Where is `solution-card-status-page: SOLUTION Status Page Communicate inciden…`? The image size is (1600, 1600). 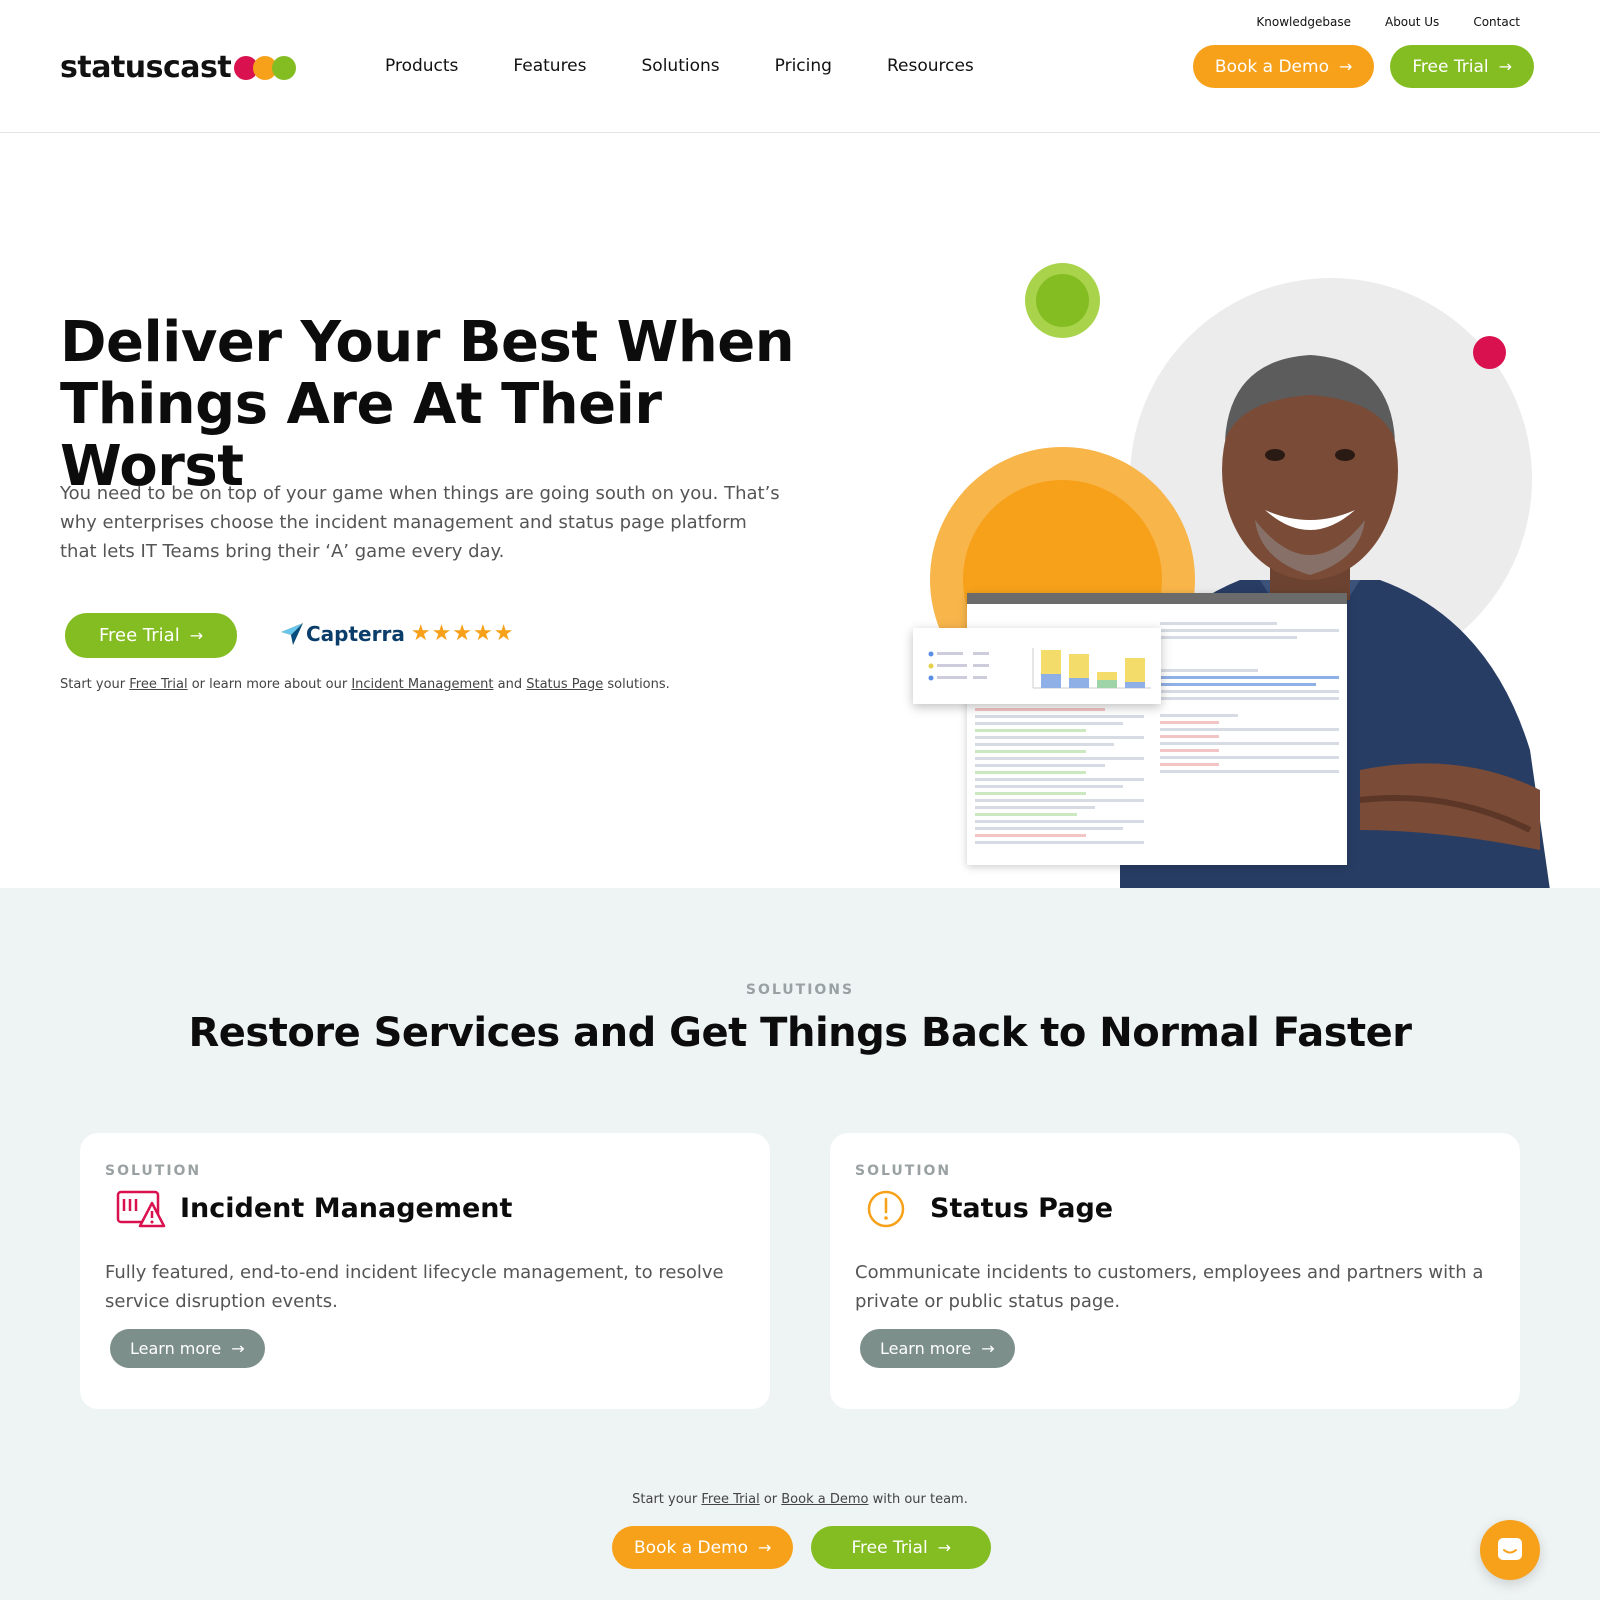
solution-card-status-page: SOLUTION Status Page Communicate inciden… is located at coordinates (1175, 1271).